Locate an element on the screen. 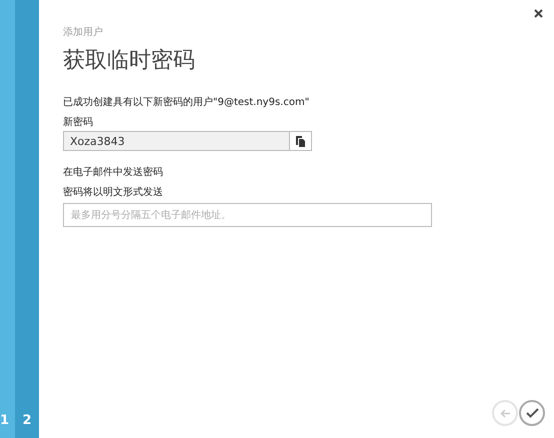 The image size is (554, 438). copy-icon is located at coordinates (300, 141).